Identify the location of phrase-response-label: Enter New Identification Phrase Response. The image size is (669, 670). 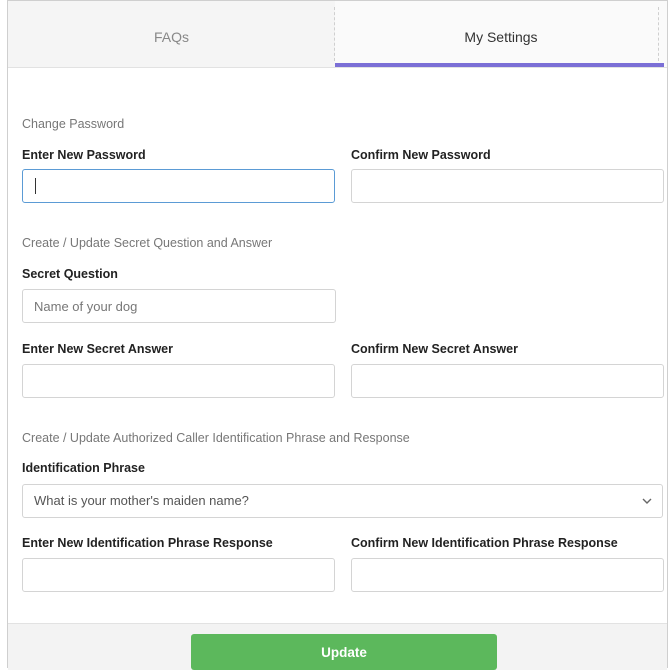
(147, 543).